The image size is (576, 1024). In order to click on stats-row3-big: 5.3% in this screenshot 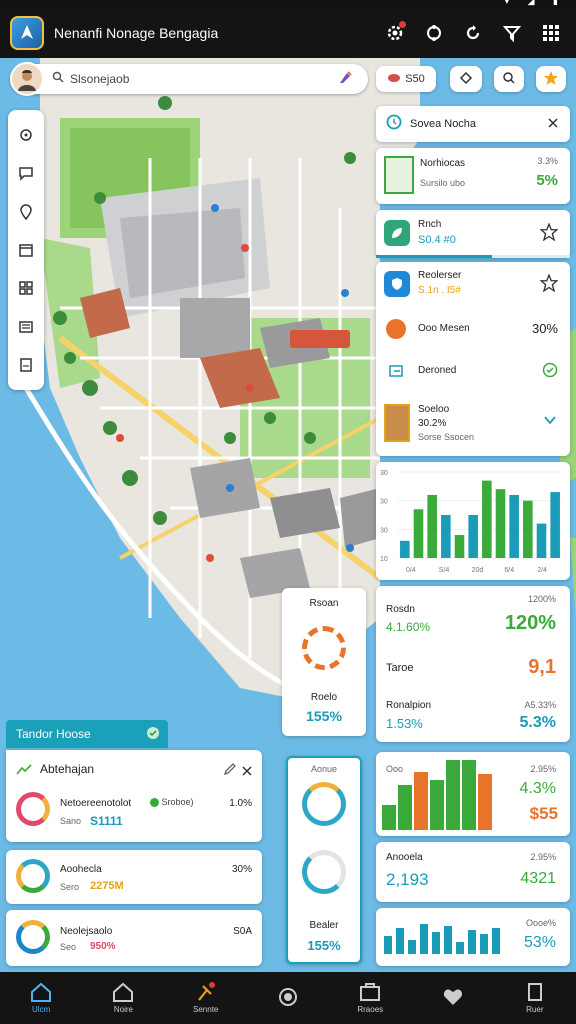, I will do `click(537, 722)`.